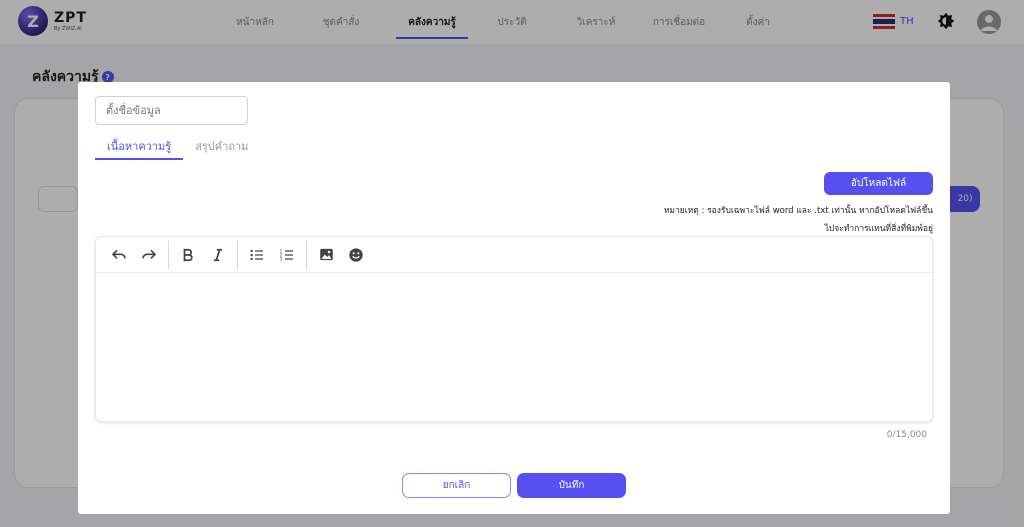 This screenshot has height=527, width=1024. I want to click on redo-button, so click(149, 255).